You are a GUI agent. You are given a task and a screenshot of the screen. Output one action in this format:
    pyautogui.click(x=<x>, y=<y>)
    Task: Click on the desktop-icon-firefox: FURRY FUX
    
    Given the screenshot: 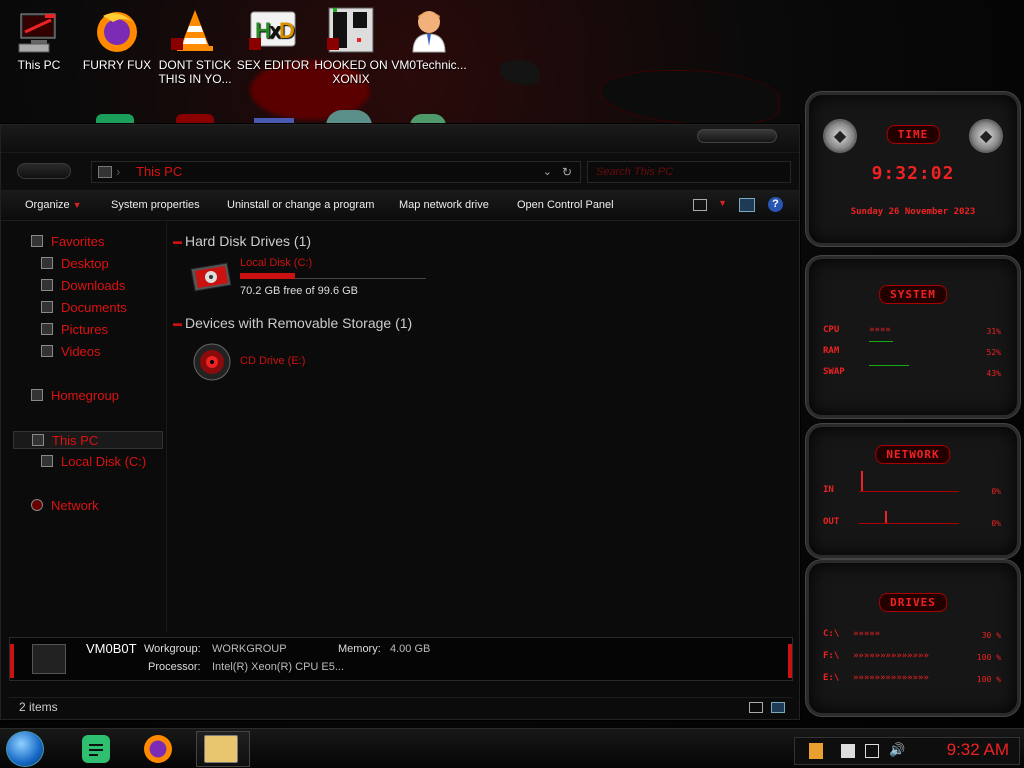 What is the action you would take?
    pyautogui.click(x=117, y=39)
    